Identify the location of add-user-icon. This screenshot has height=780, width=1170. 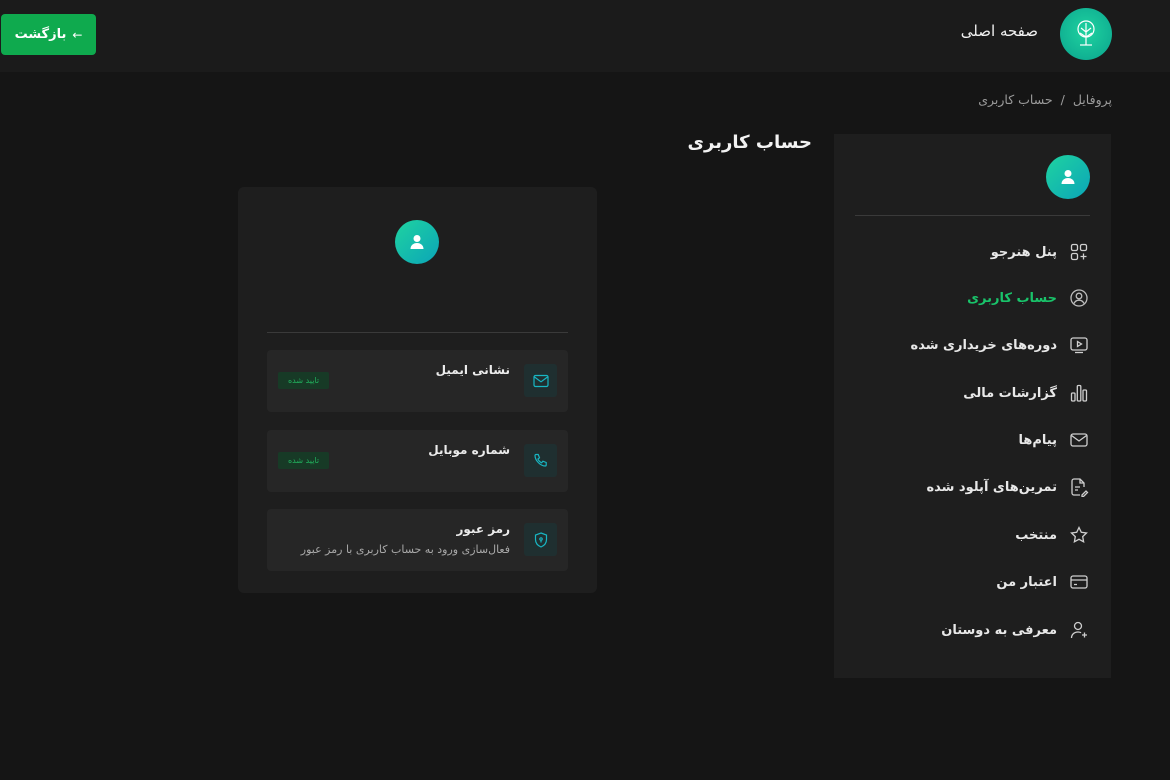
(1078, 630).